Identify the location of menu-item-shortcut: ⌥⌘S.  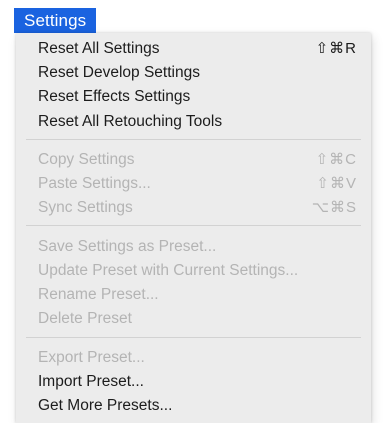
(334, 207).